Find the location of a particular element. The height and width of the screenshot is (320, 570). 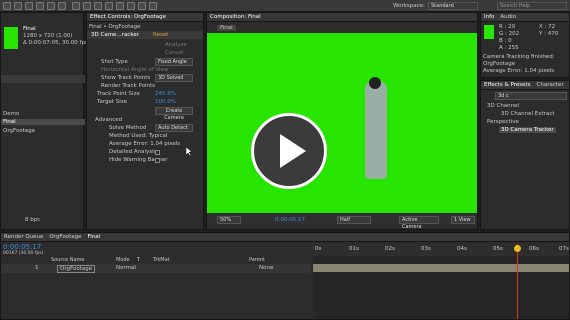

effects-category: Perspective is located at coordinates (503, 122).